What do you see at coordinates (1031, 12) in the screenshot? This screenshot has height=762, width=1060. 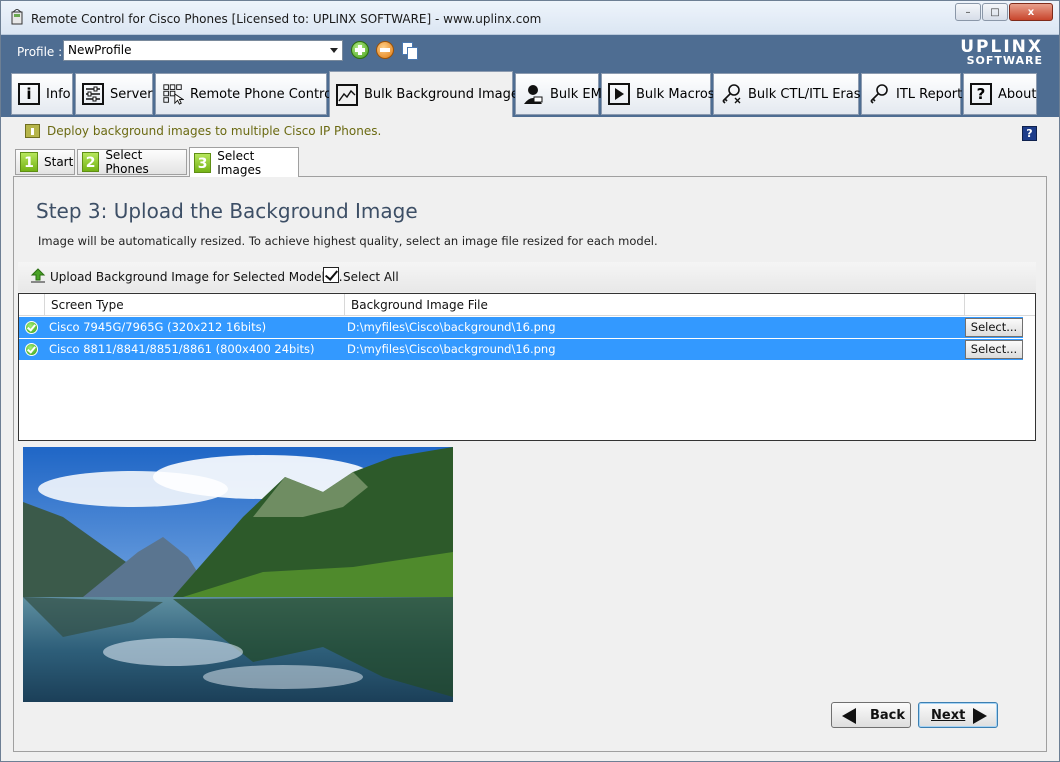 I see `close-button: x` at bounding box center [1031, 12].